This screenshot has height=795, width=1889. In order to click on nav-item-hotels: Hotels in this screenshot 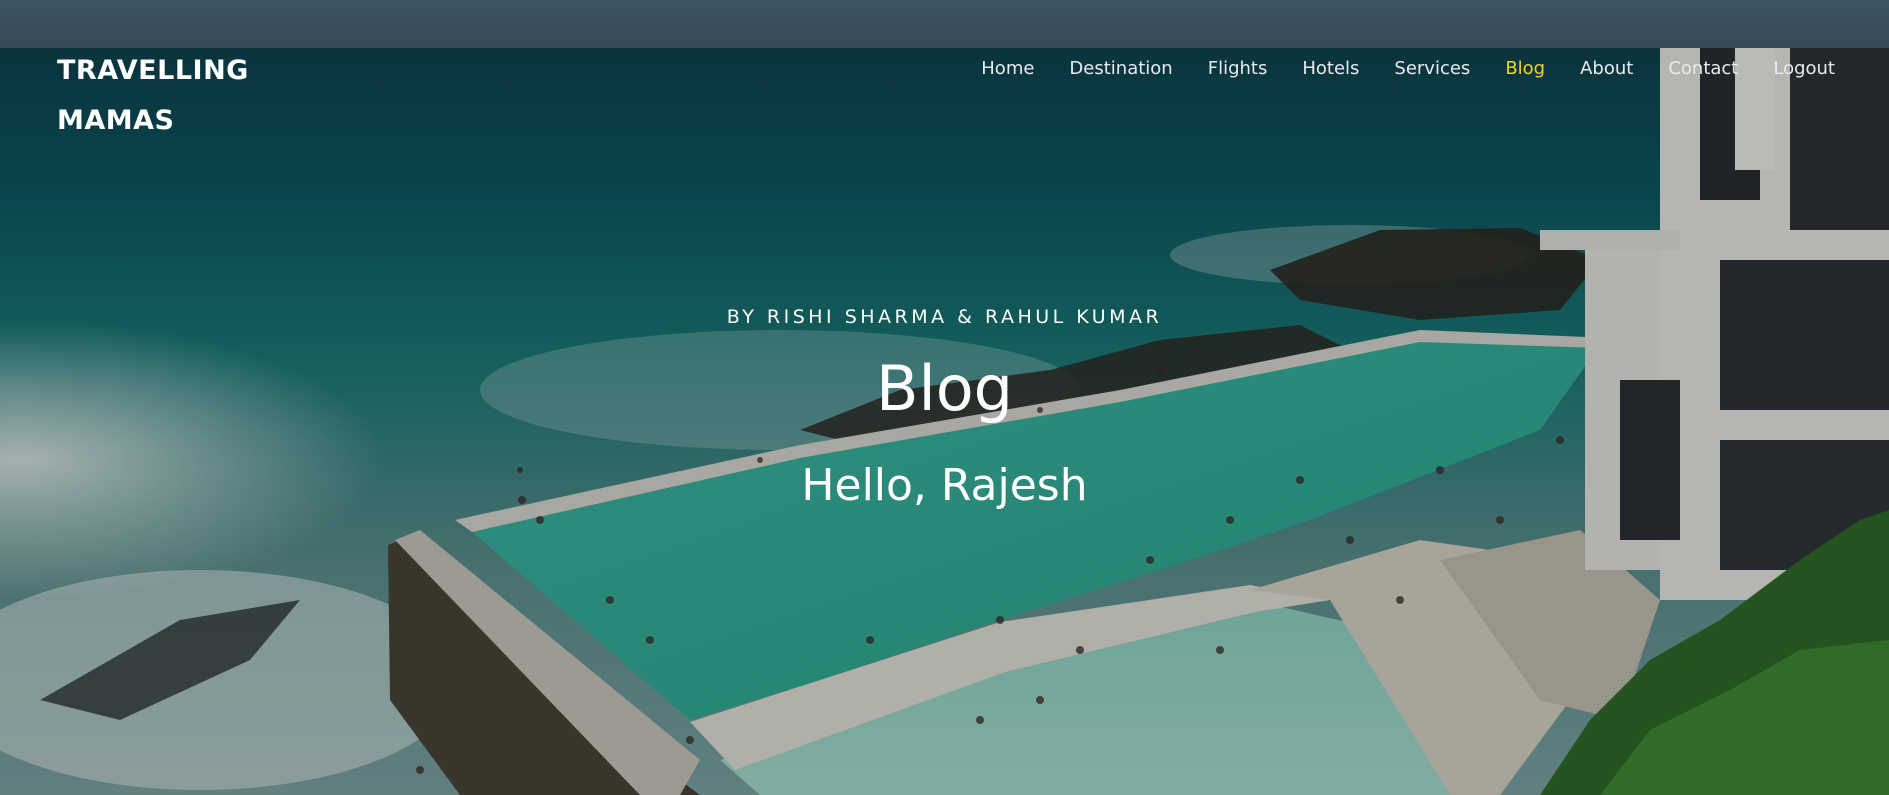, I will do `click(1330, 69)`.